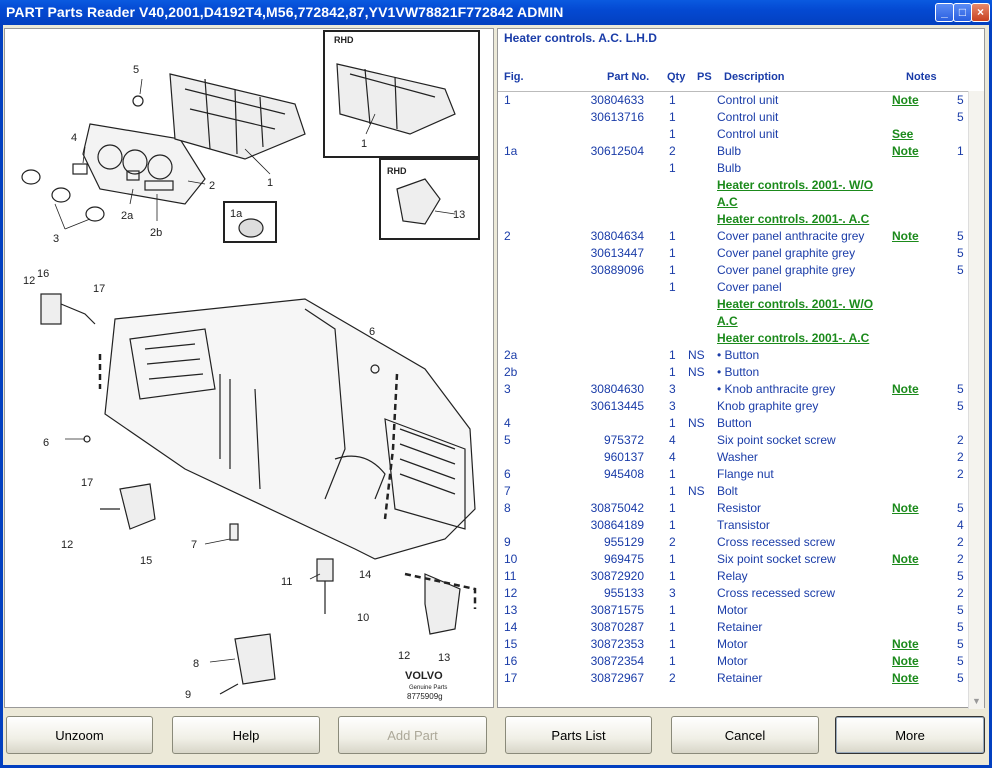 This screenshot has height=768, width=992. Describe the element at coordinates (459, 215) in the screenshot. I see `callout: 13` at that location.